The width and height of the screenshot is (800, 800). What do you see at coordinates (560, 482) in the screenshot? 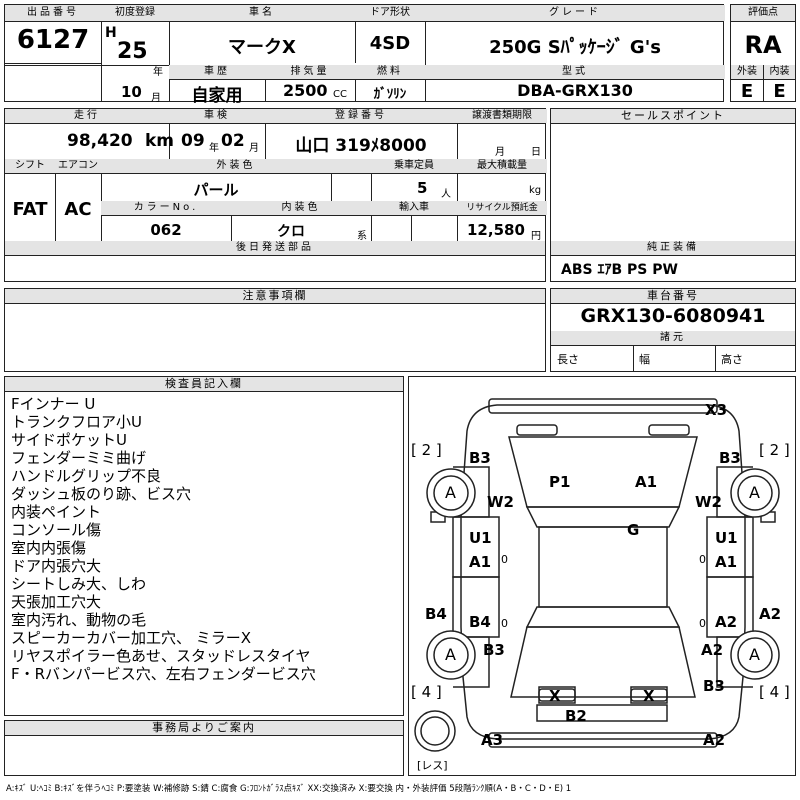
I see `damage-p1: P1` at bounding box center [560, 482].